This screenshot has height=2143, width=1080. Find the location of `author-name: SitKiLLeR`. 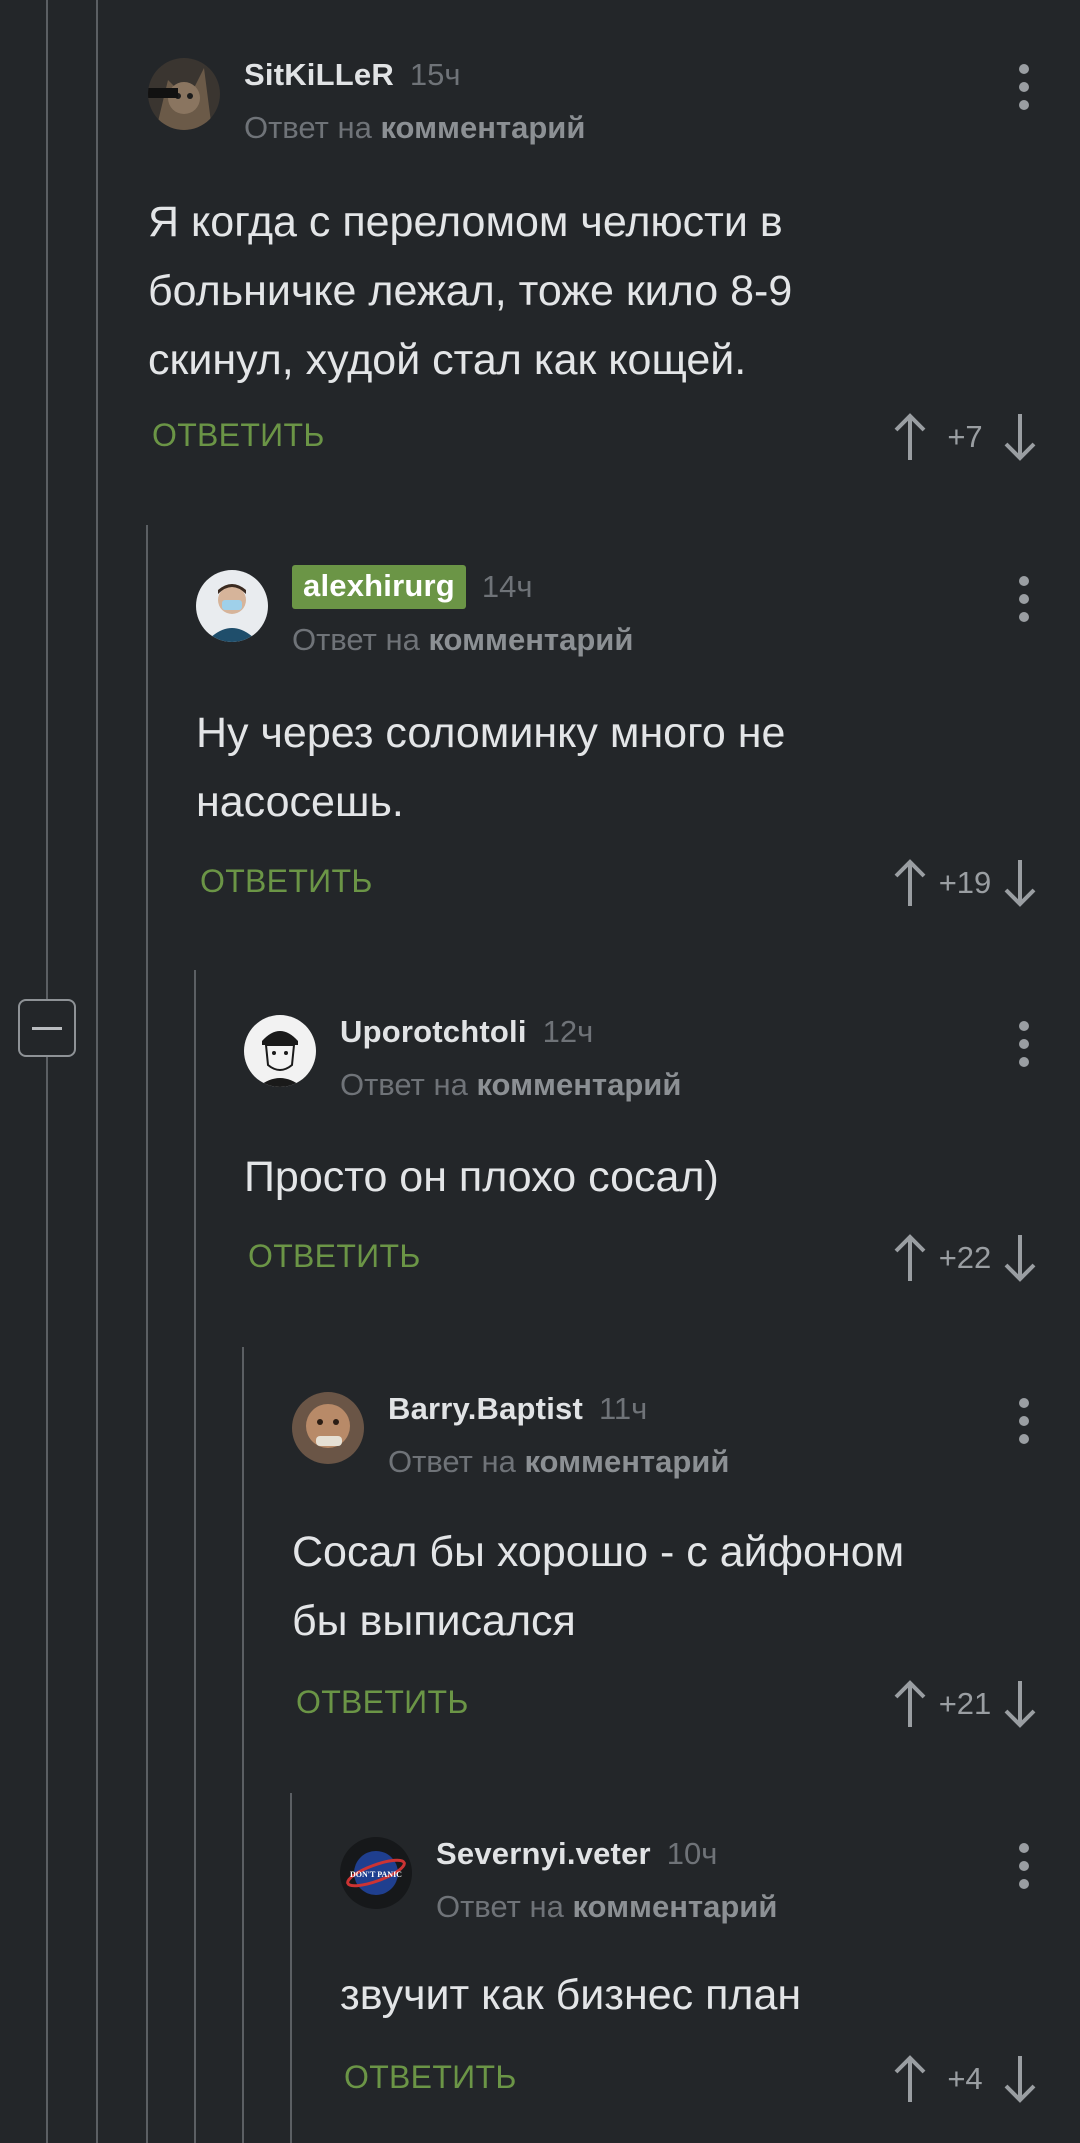

author-name: SitKiLLeR is located at coordinates (319, 75).